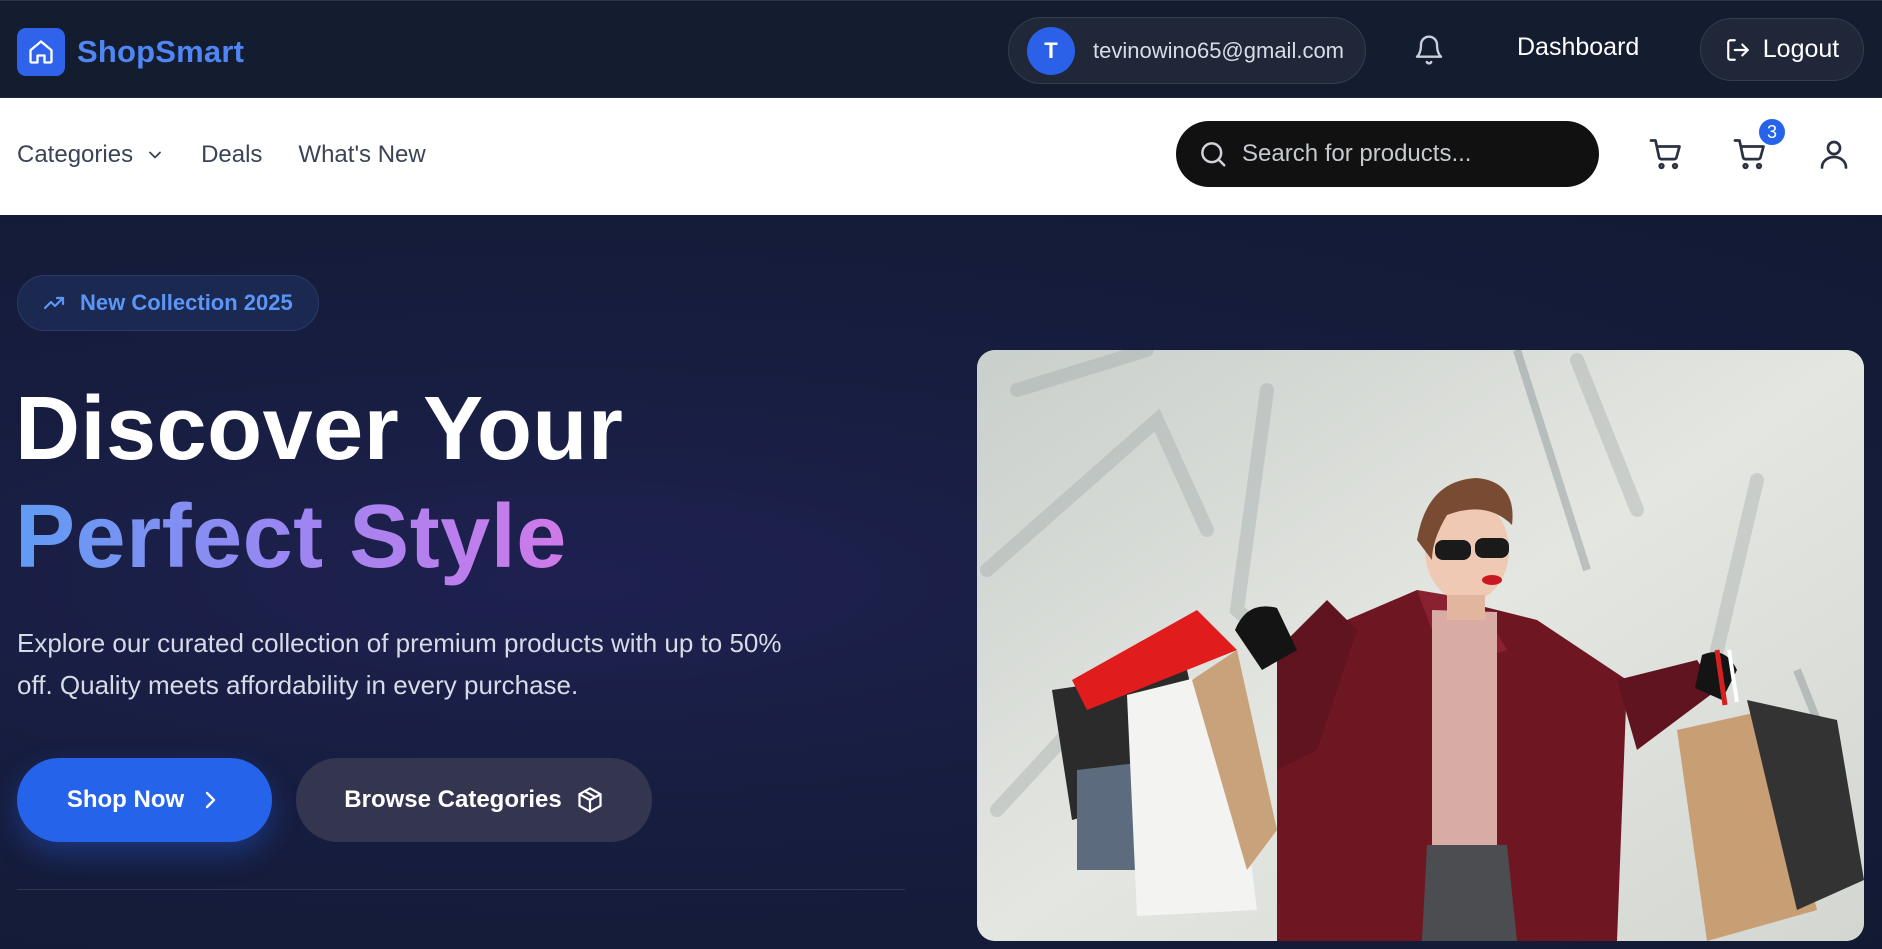  Describe the element at coordinates (186, 302) in the screenshot. I see `collection-badge-label: New Collection 2025` at that location.